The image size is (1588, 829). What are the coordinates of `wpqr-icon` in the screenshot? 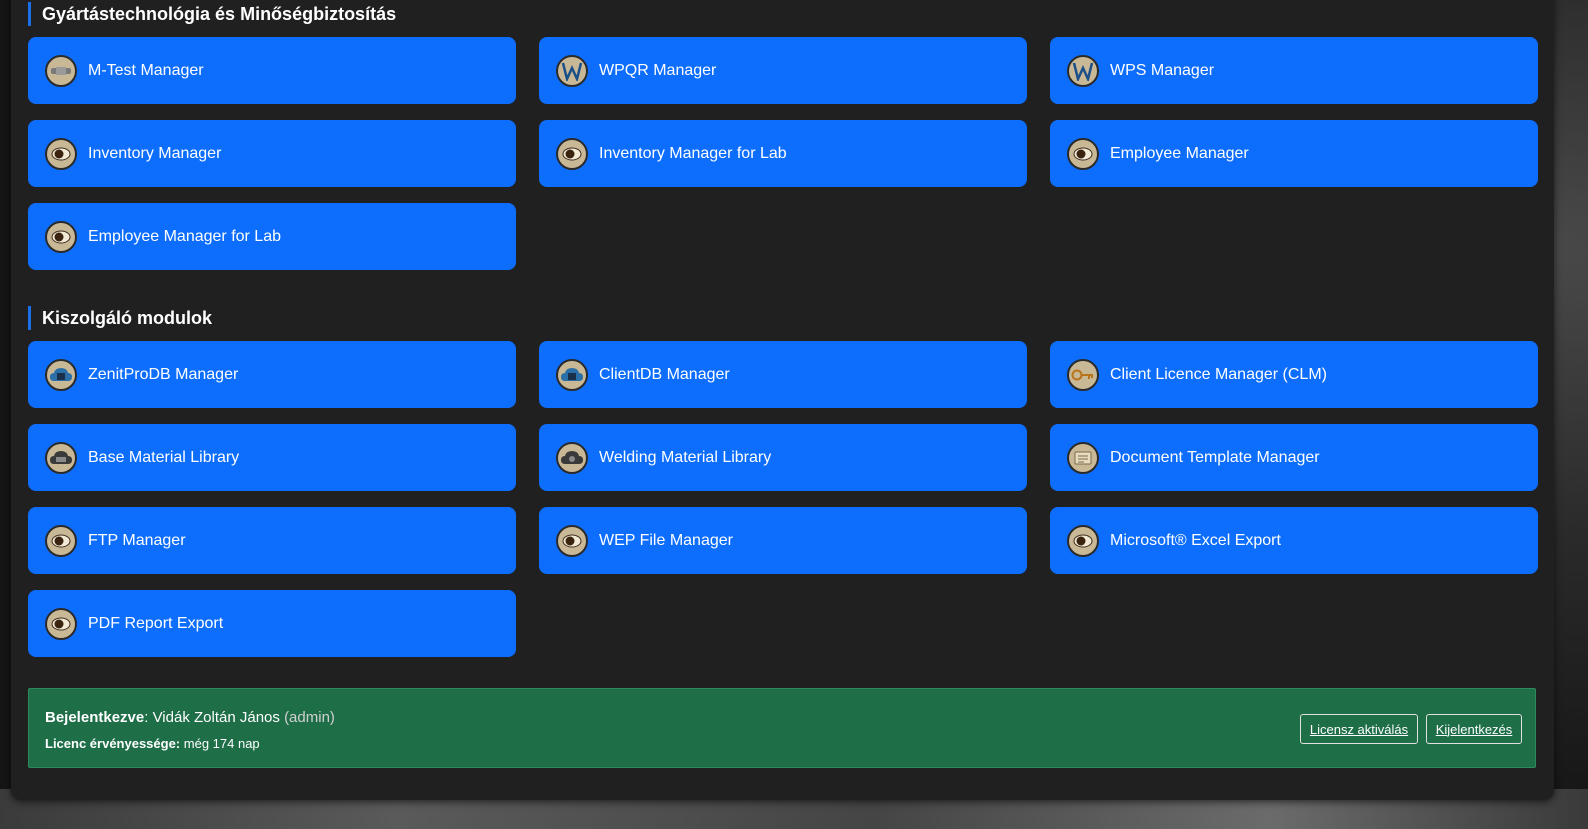 It's located at (572, 70).